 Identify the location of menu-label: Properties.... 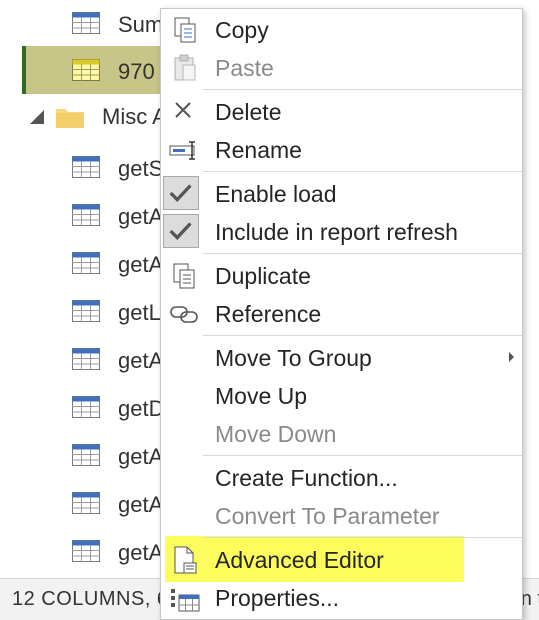
(277, 598).